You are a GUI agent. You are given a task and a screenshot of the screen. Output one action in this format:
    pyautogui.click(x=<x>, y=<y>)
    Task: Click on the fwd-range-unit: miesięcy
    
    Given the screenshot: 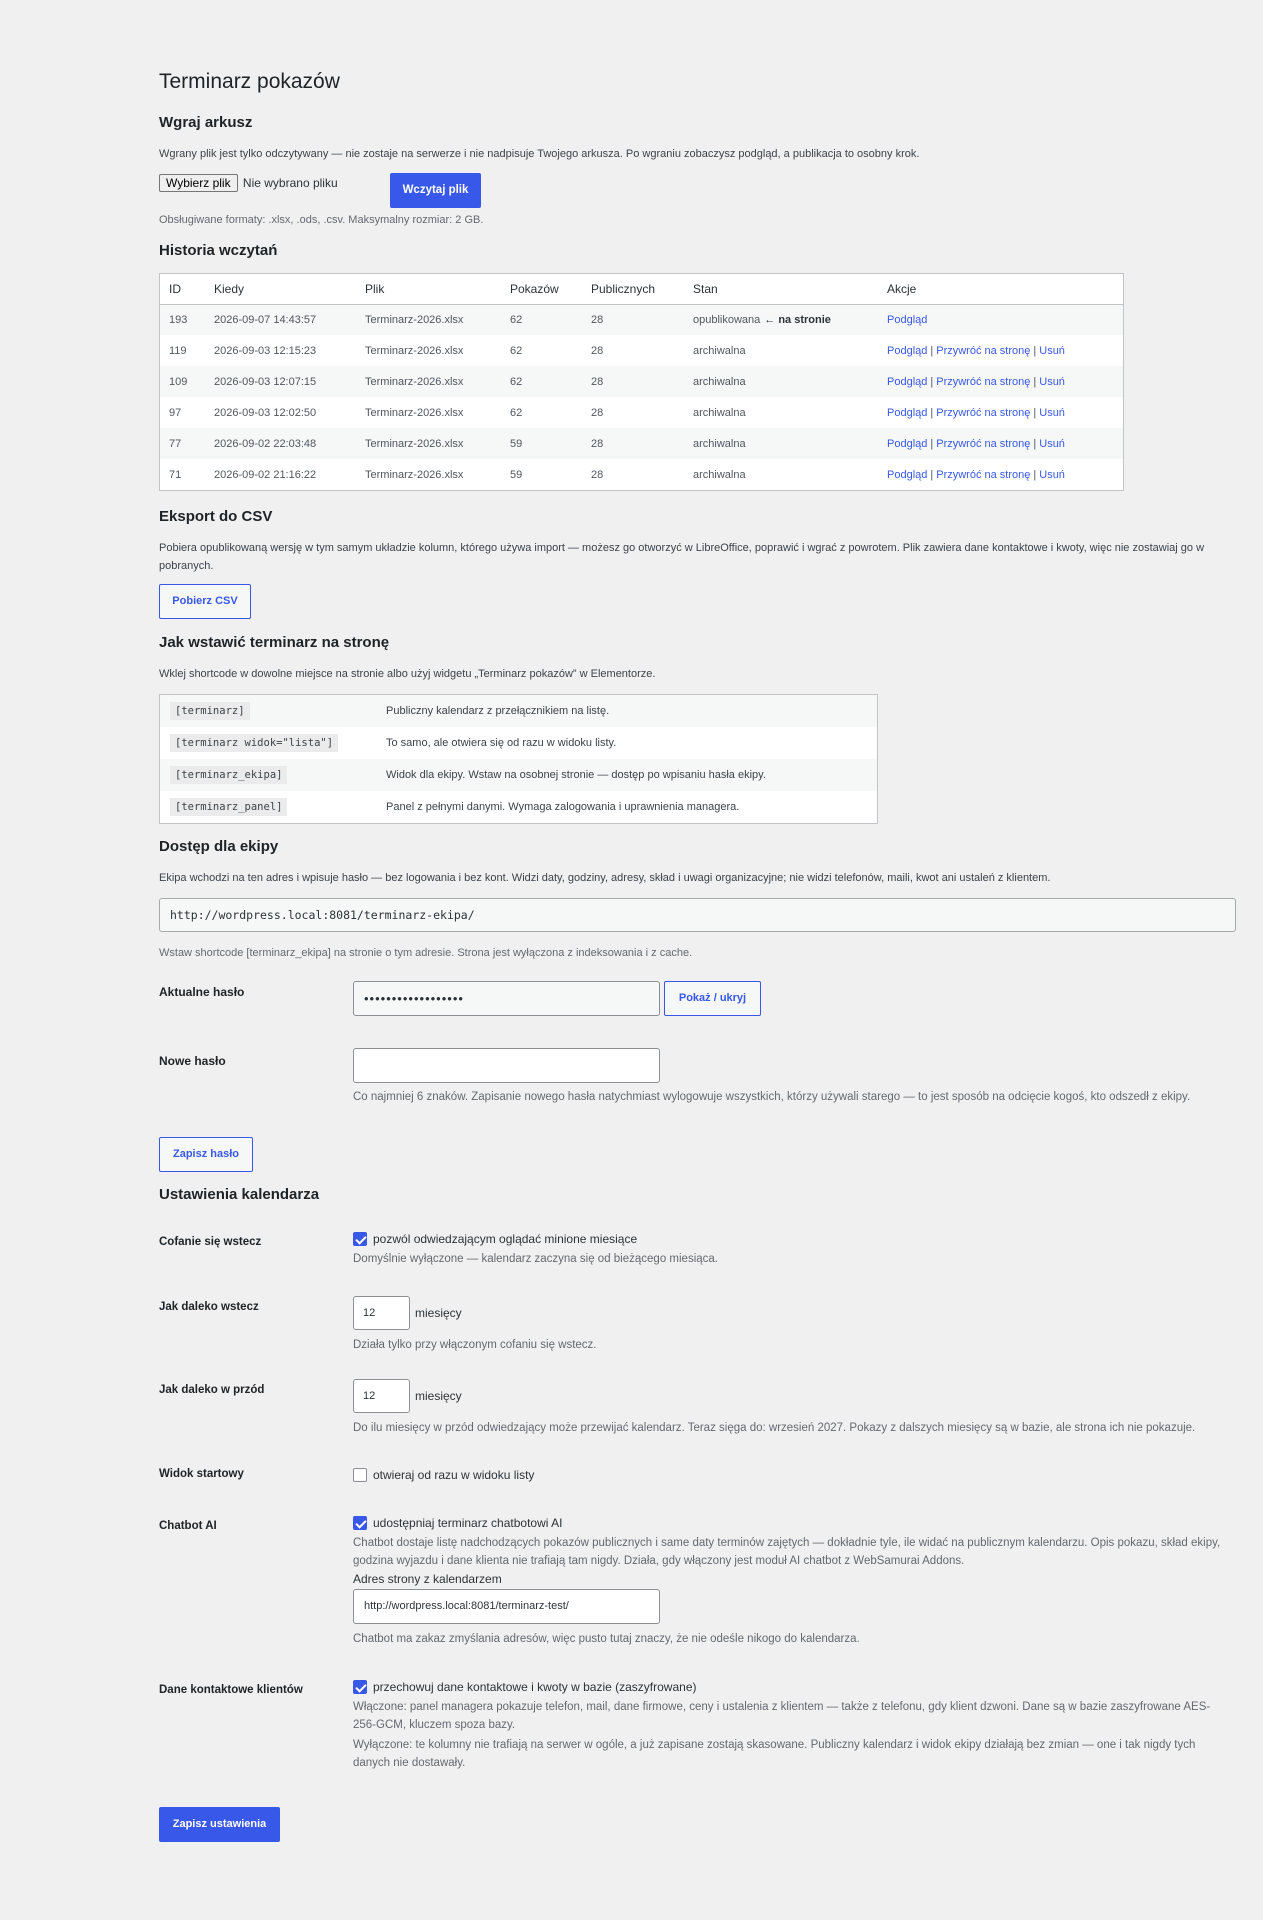 What is the action you would take?
    pyautogui.click(x=438, y=1396)
    